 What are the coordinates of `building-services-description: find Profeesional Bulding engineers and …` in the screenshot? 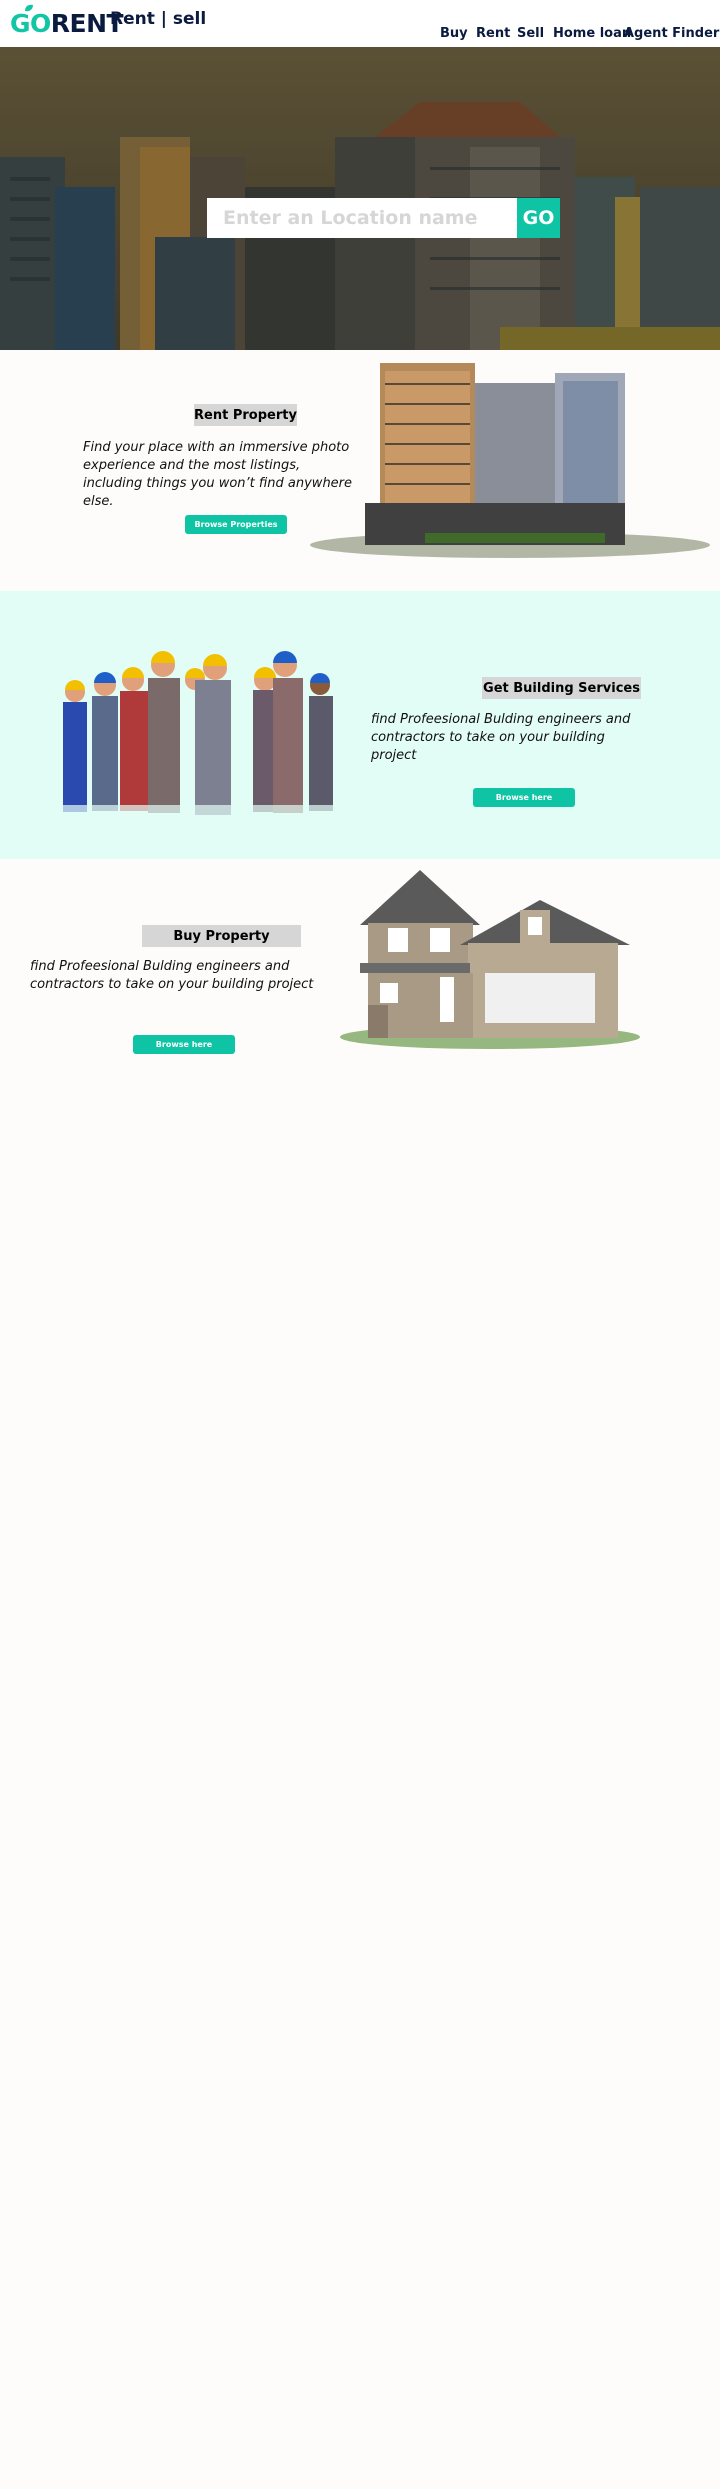 It's located at (501, 737).